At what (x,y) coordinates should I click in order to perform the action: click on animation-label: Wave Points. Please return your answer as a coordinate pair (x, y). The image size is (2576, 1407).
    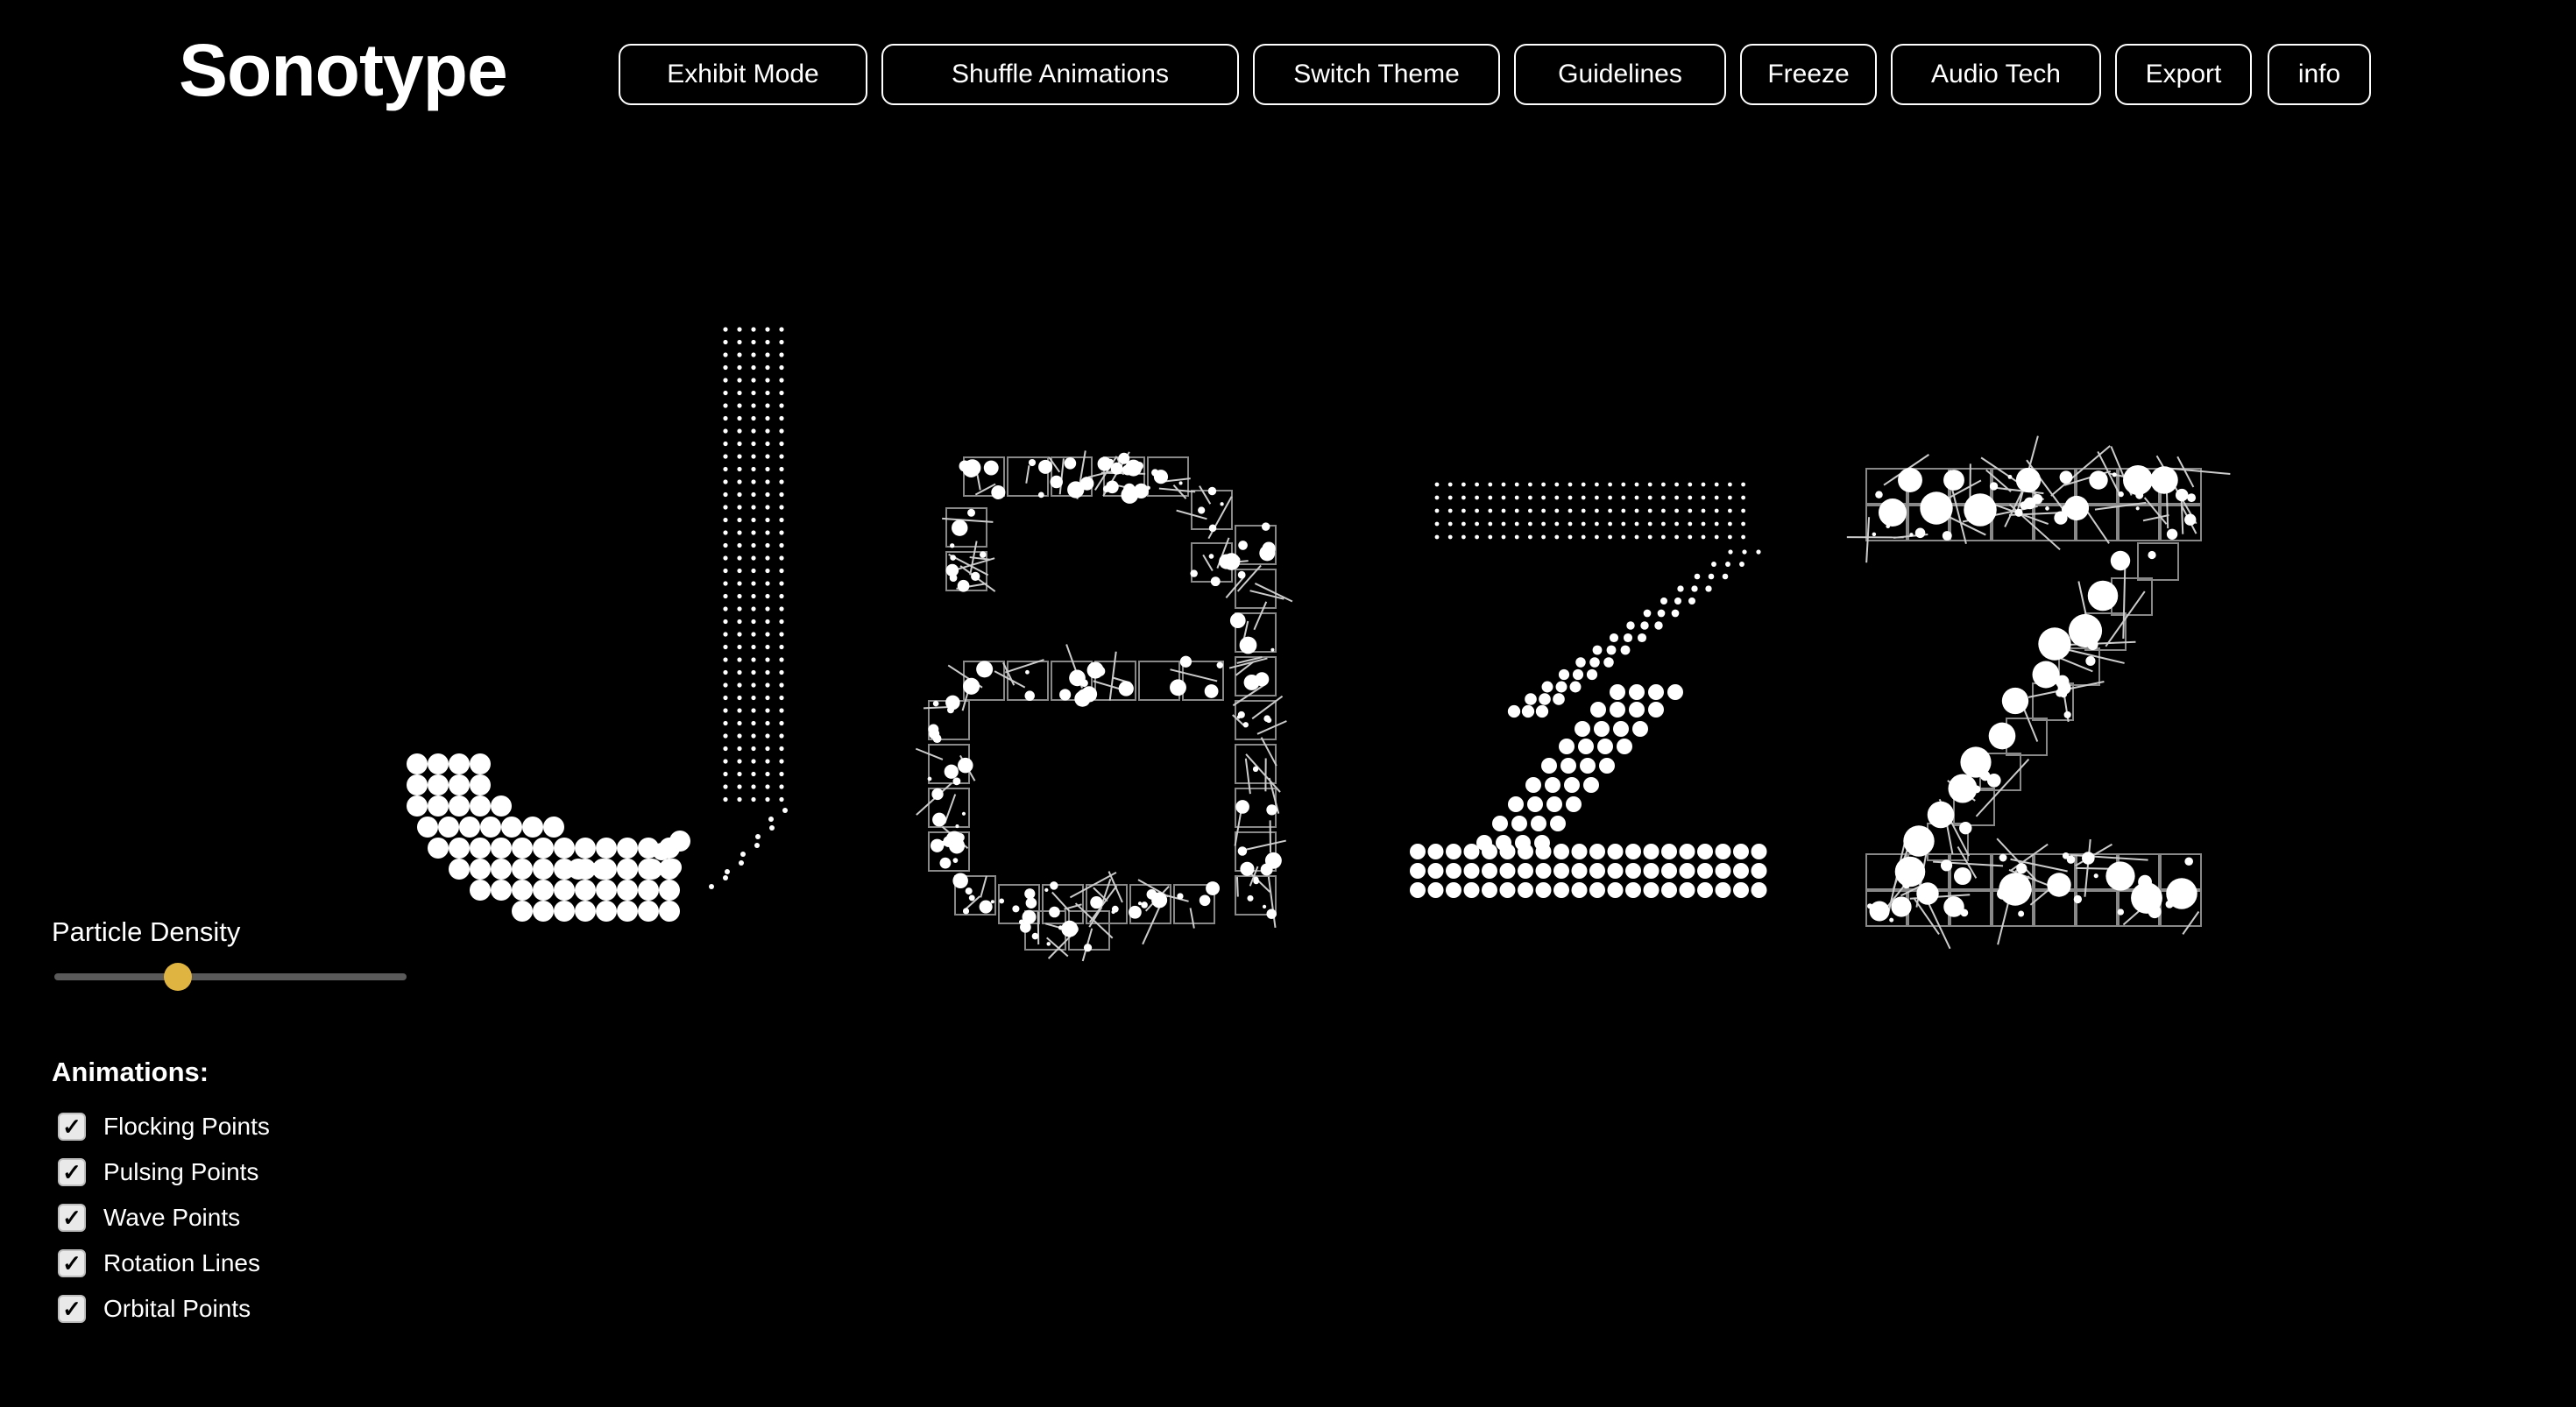
    Looking at the image, I should click on (172, 1217).